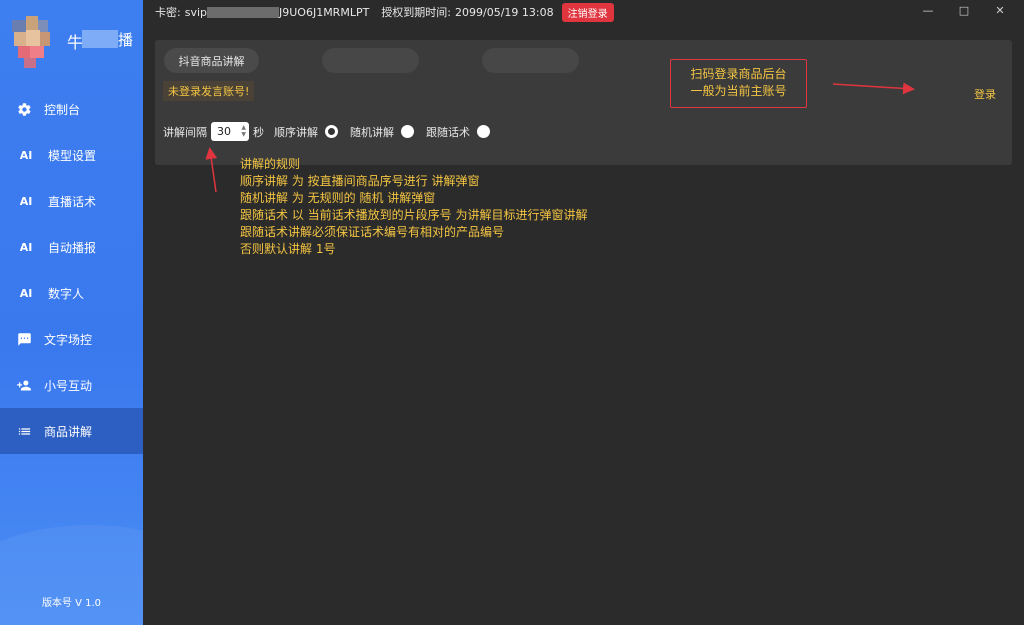 This screenshot has width=1024, height=625. I want to click on interval-label: 讲解间隔, so click(185, 132).